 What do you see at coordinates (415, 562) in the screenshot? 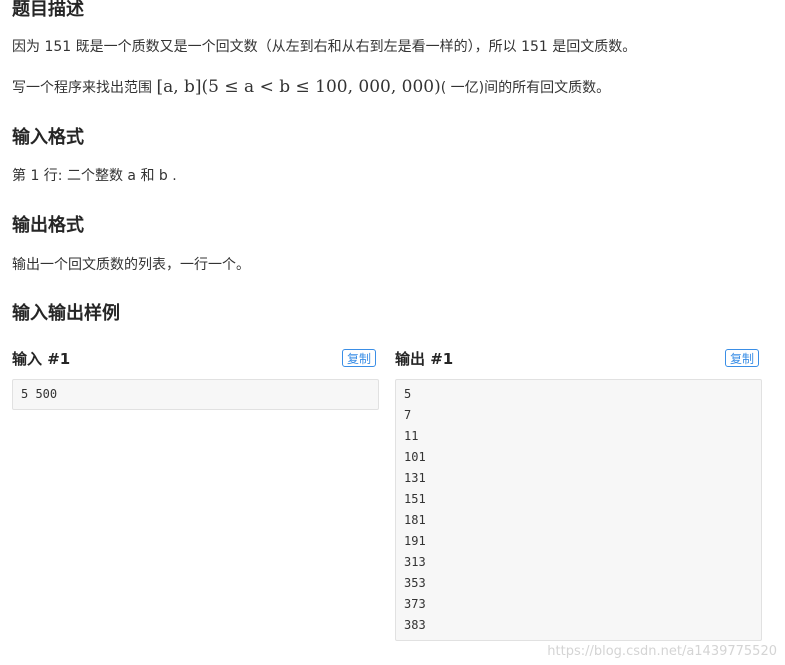
I see `output-line: 313` at bounding box center [415, 562].